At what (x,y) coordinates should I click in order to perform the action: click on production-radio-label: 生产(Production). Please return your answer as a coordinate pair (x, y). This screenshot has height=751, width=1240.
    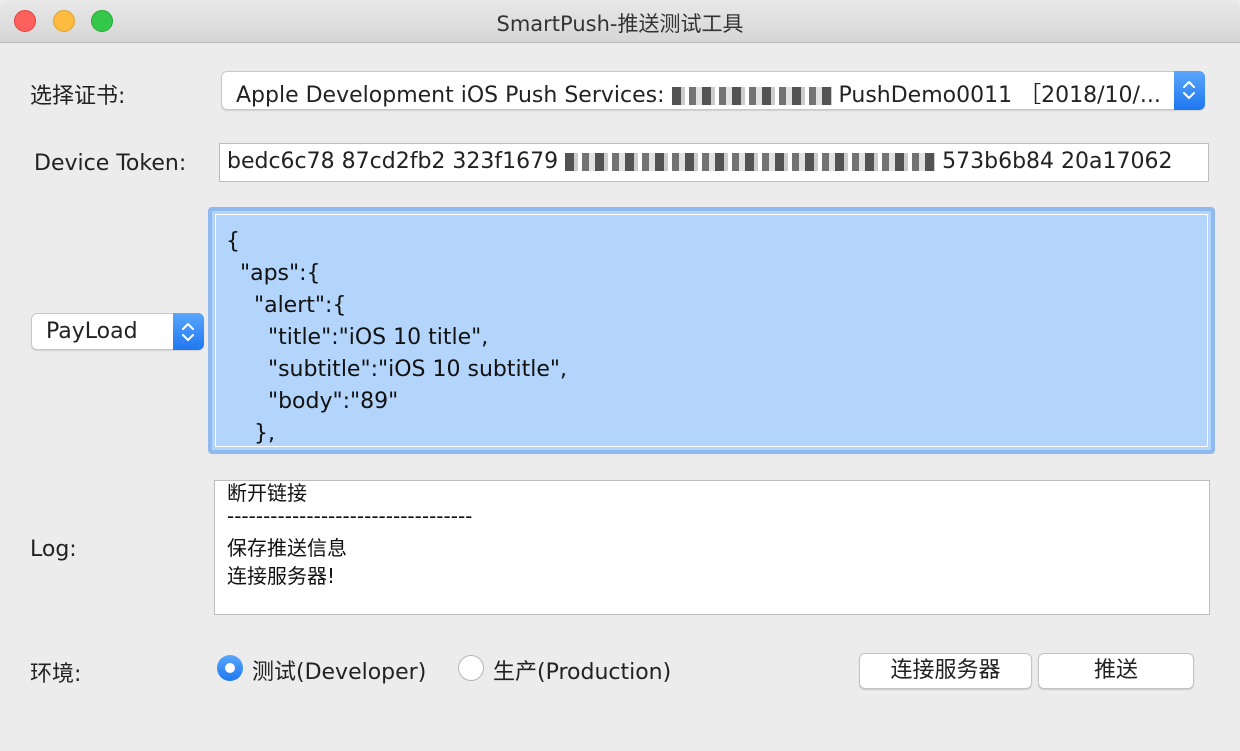
    Looking at the image, I should click on (582, 670).